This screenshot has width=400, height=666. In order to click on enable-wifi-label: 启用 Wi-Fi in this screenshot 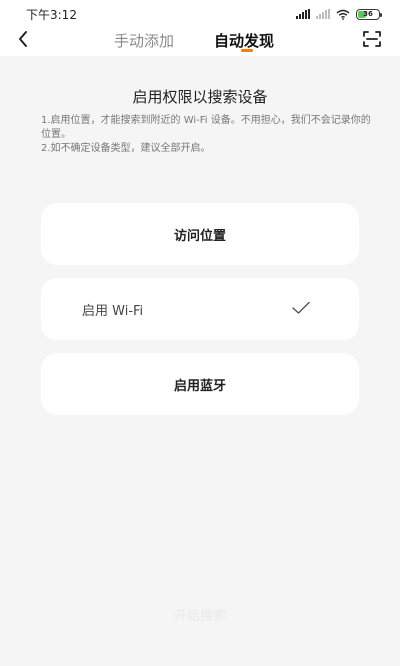, I will do `click(113, 311)`.